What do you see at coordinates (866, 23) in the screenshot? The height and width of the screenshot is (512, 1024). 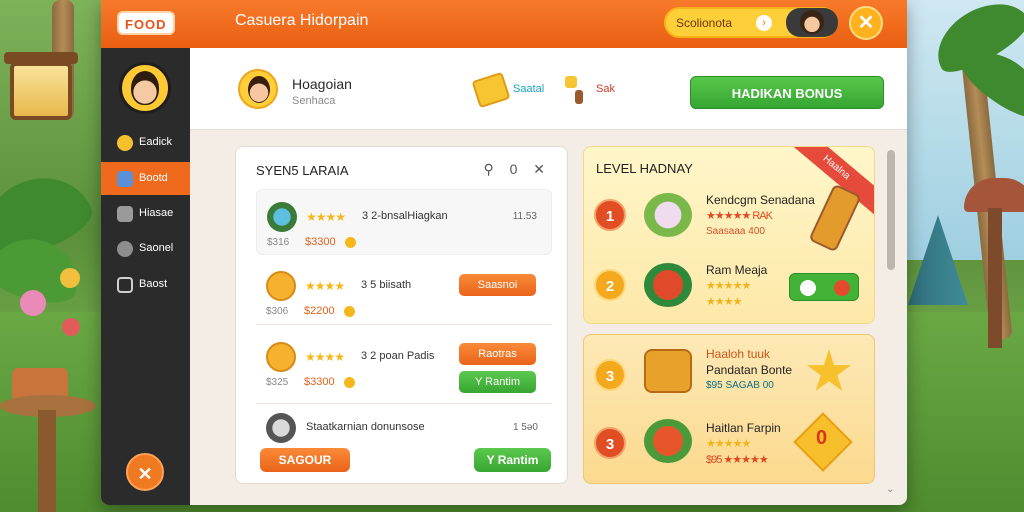 I see `close-button: ✕` at bounding box center [866, 23].